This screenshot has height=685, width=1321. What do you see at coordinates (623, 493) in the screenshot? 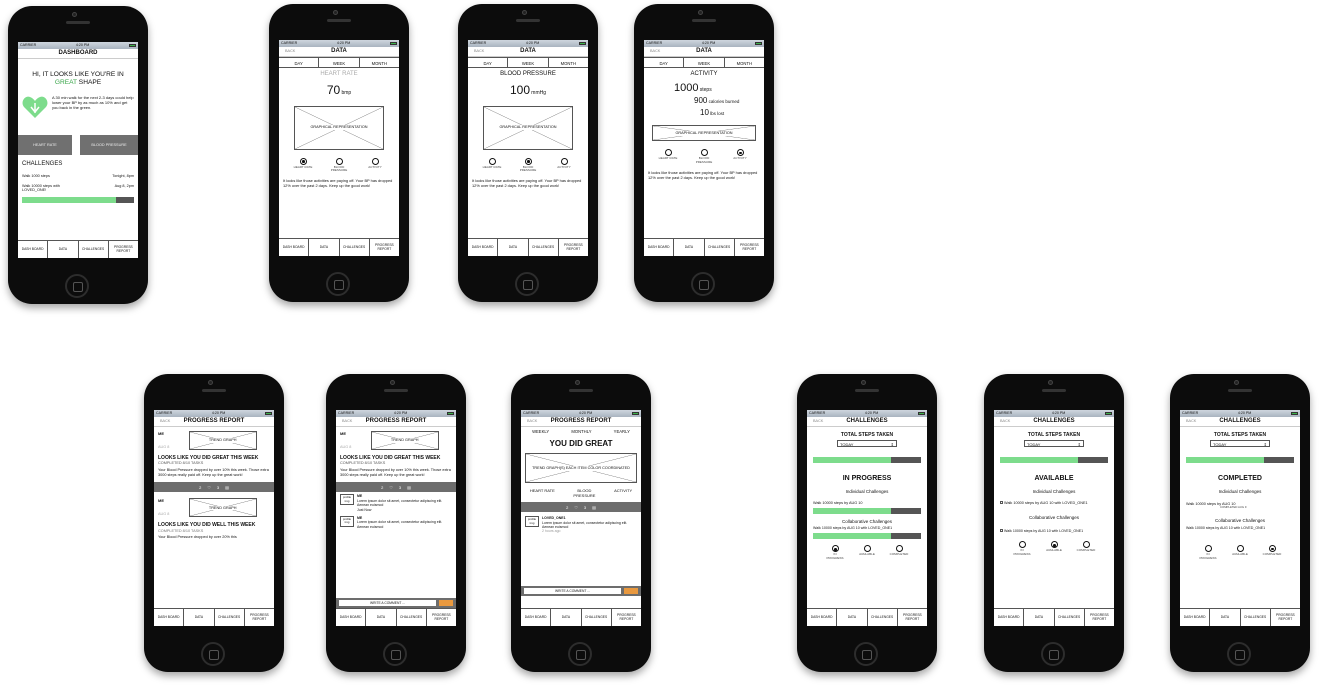
I see `cat-activity: ACTIVITY` at bounding box center [623, 493].